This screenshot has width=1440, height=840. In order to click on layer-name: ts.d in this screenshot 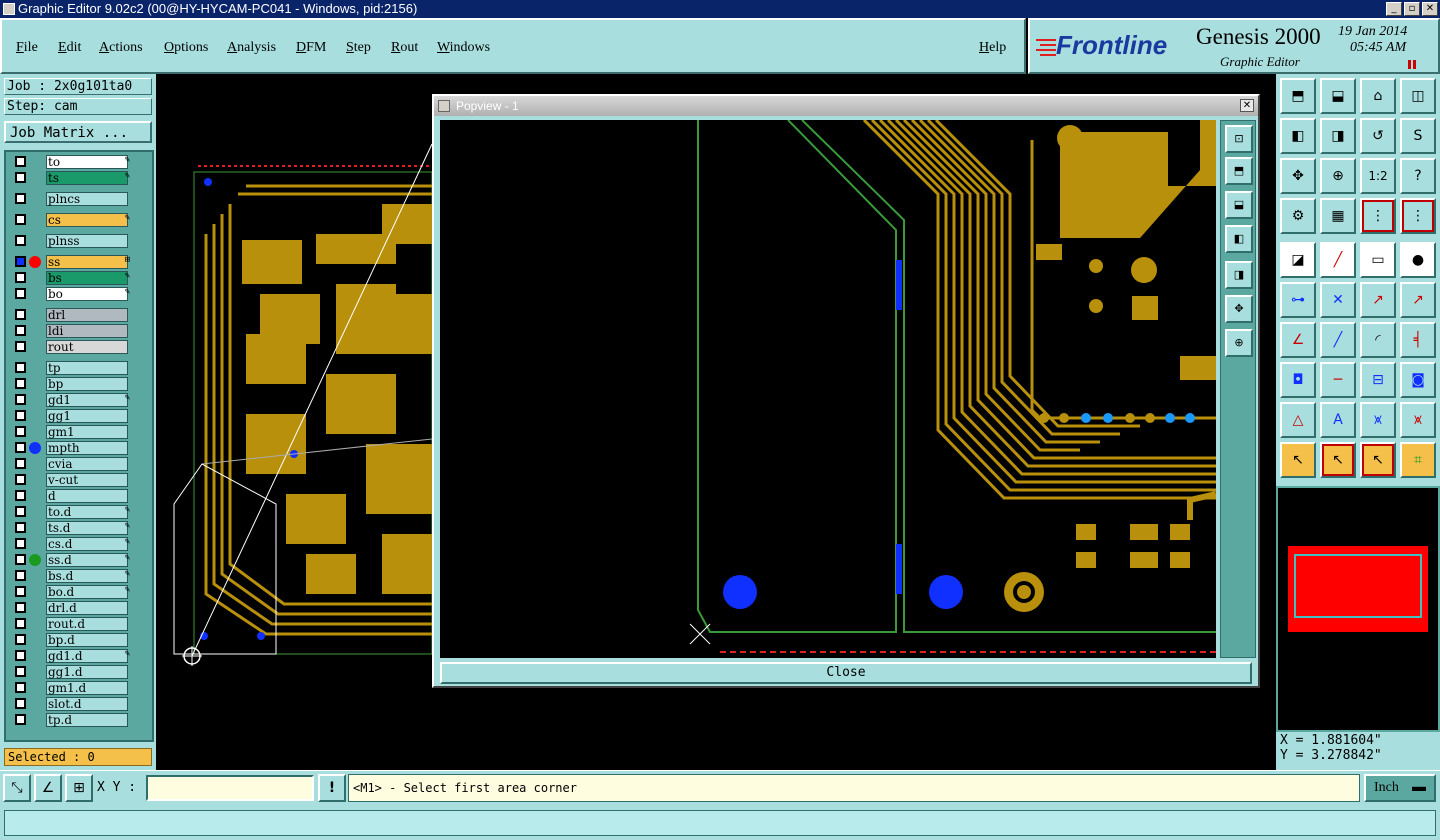, I will do `click(87, 528)`.